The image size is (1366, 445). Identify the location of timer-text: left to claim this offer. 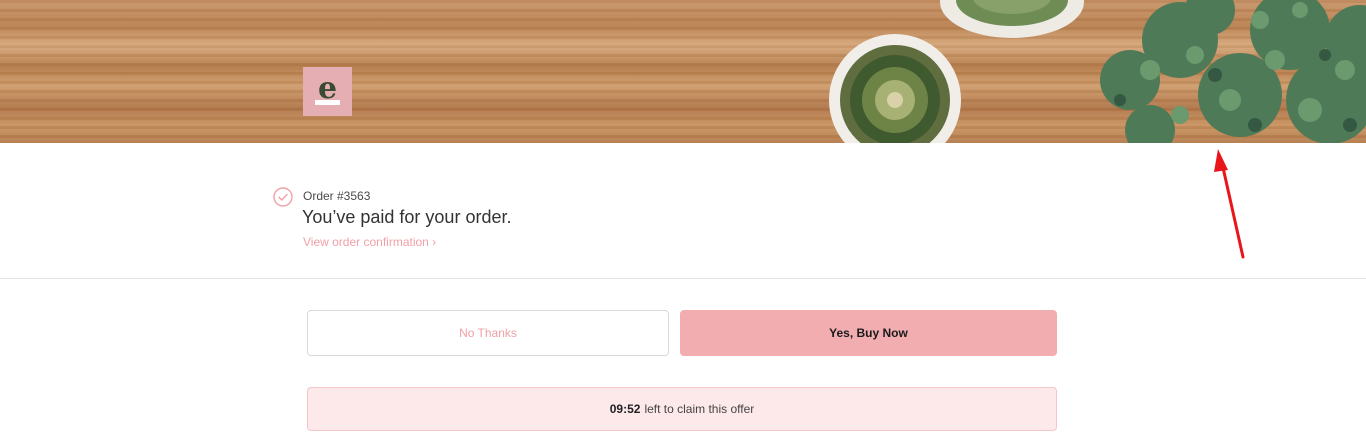
(699, 409).